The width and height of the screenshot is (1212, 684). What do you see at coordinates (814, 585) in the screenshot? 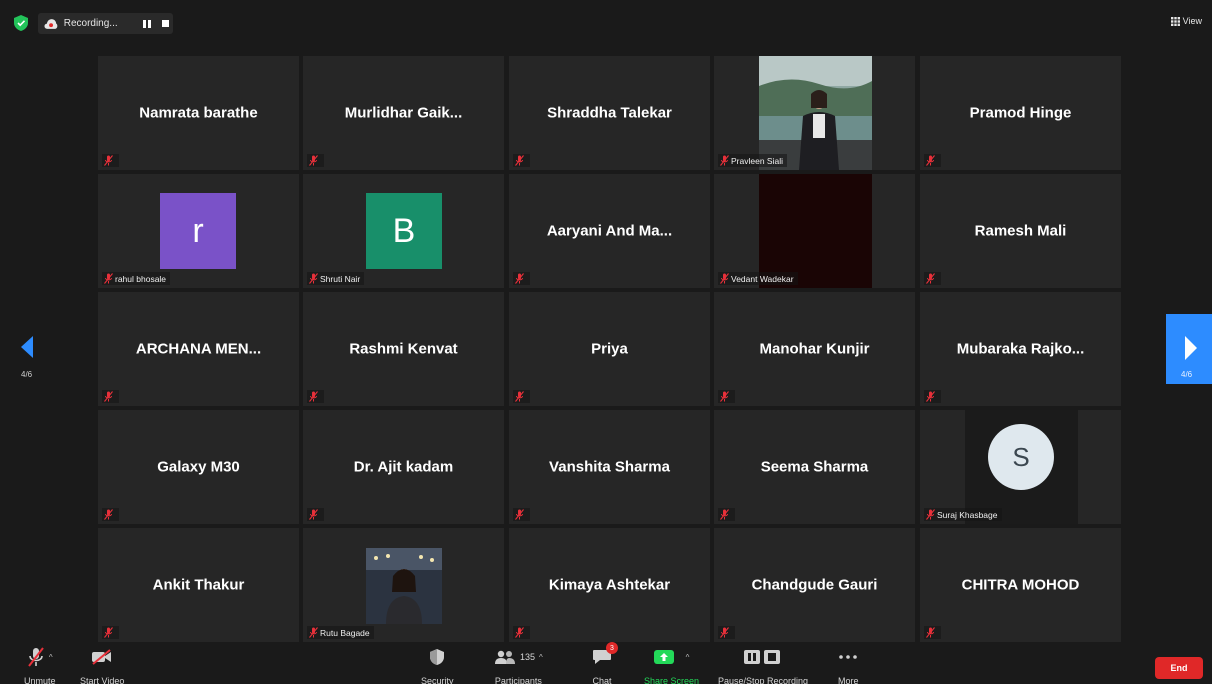
I see `participant-tile: Chandgude Gauri` at bounding box center [814, 585].